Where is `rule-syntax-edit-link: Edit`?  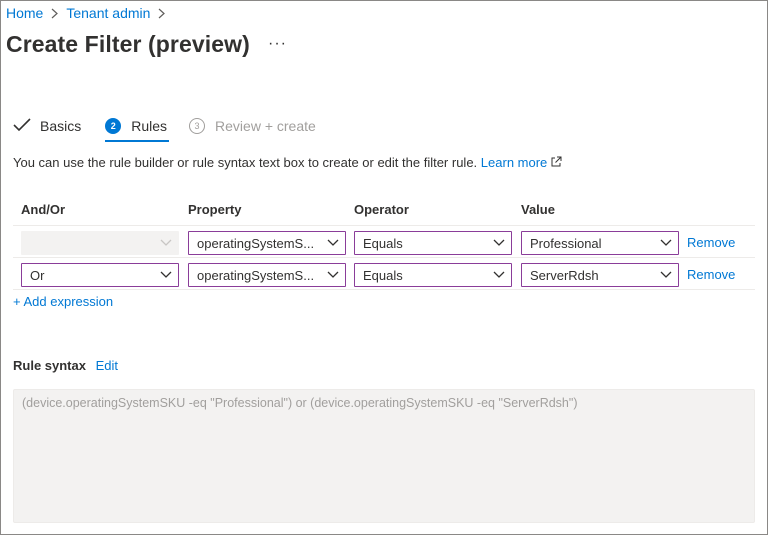
rule-syntax-edit-link: Edit is located at coordinates (107, 365).